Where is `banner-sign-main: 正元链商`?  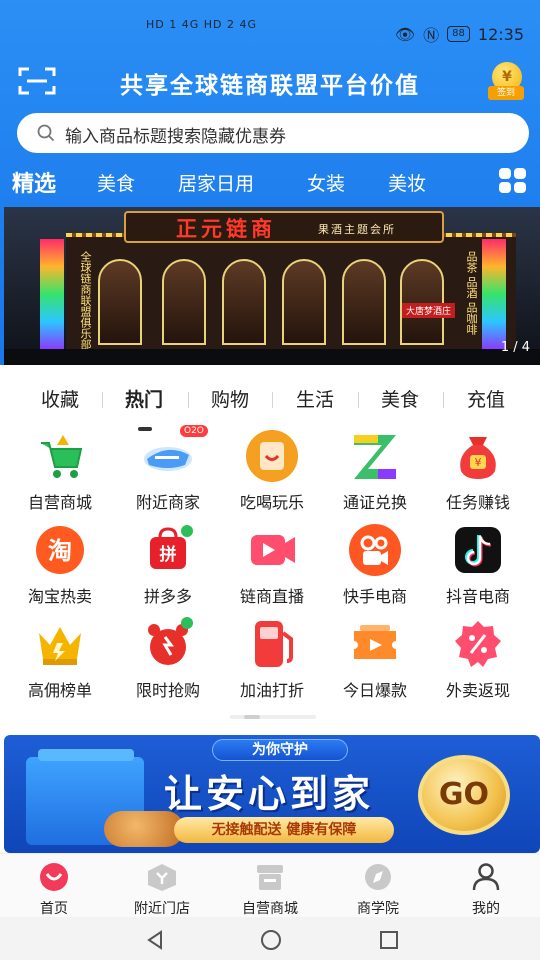
banner-sign-main: 正元链商 is located at coordinates (226, 229).